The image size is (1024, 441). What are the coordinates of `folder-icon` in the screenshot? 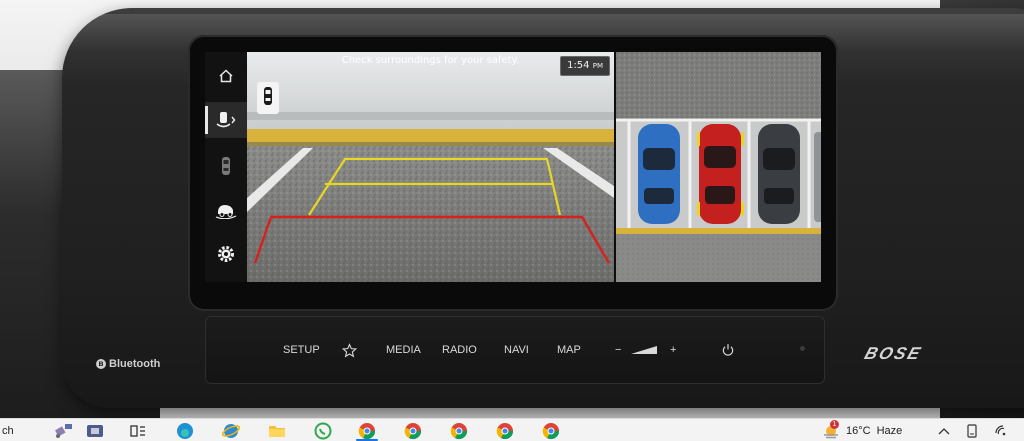 It's located at (277, 431).